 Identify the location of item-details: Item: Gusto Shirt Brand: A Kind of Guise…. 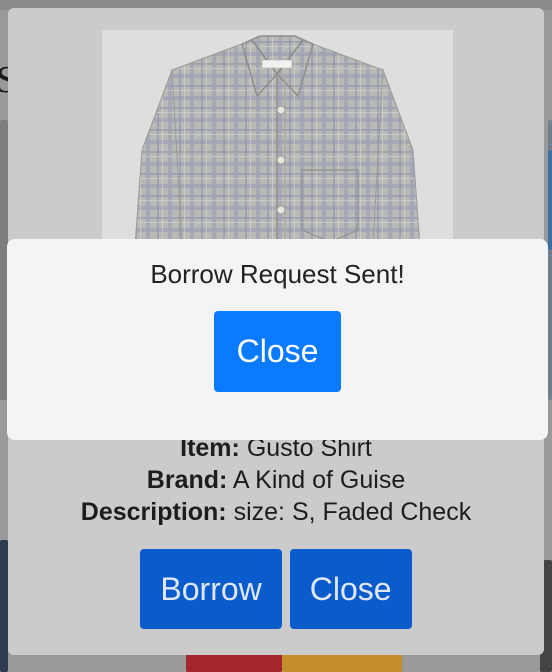
(276, 480).